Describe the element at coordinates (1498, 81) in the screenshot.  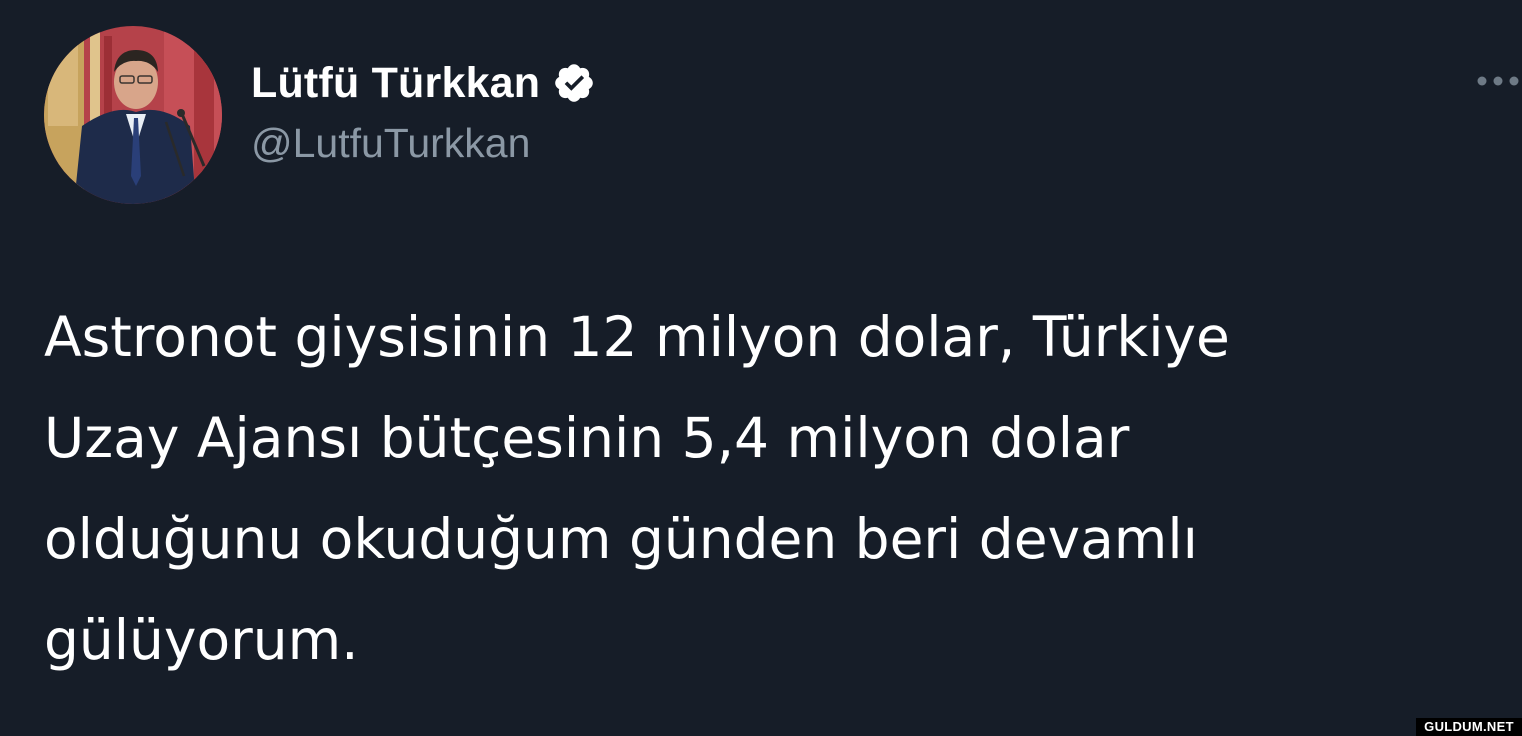
I see `more-options-icon` at that location.